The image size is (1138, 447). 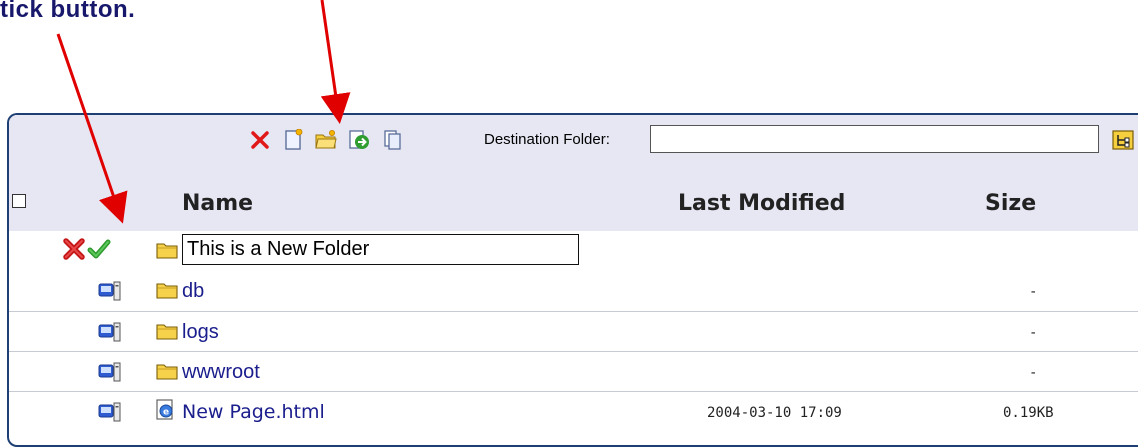 What do you see at coordinates (774, 413) in the screenshot?
I see `file-last-modified: 2004-03-10 17:09` at bounding box center [774, 413].